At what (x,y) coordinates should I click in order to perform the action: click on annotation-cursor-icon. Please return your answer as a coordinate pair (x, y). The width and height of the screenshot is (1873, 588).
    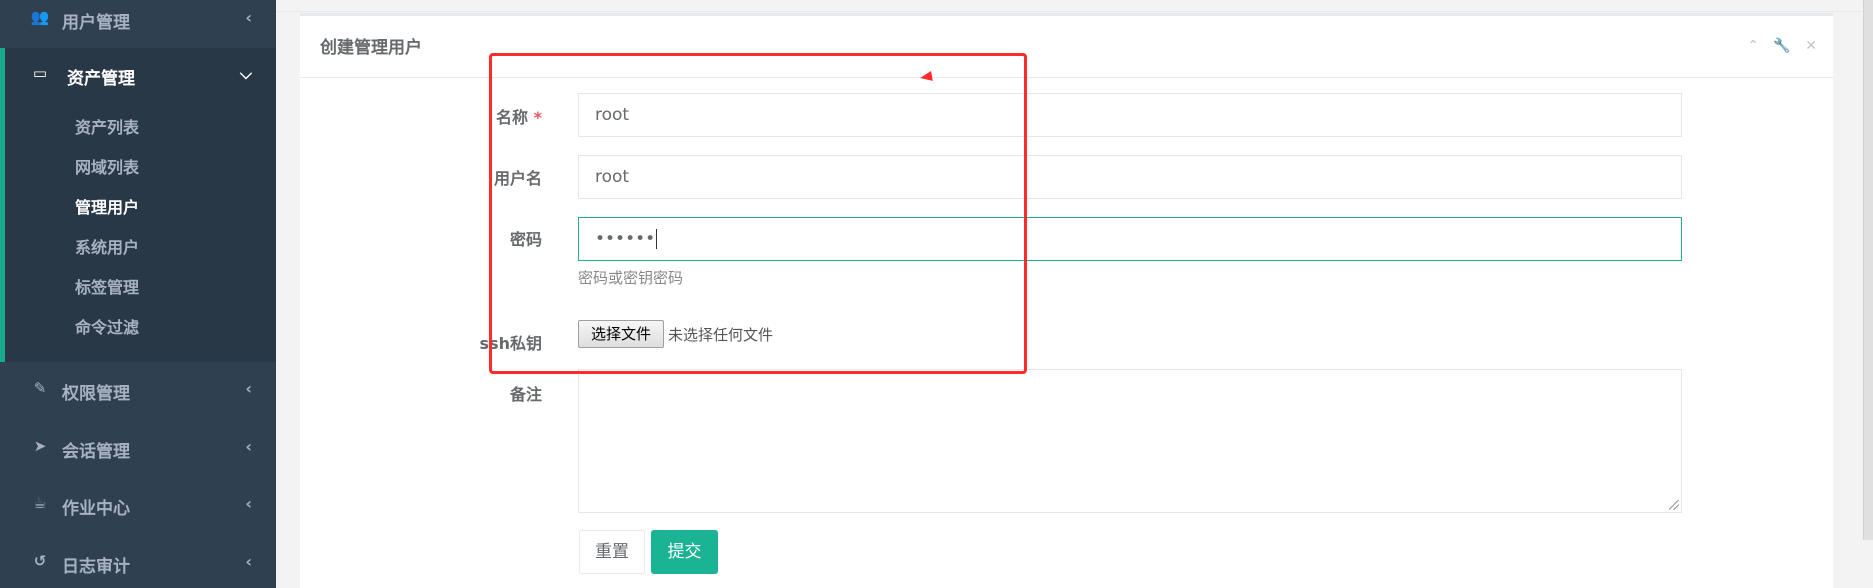
    Looking at the image, I should click on (926, 77).